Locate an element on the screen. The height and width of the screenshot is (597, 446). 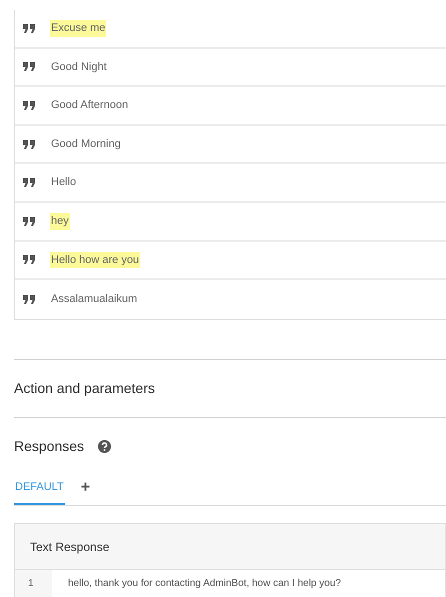
training-phrase: Hello how are you is located at coordinates (95, 260).